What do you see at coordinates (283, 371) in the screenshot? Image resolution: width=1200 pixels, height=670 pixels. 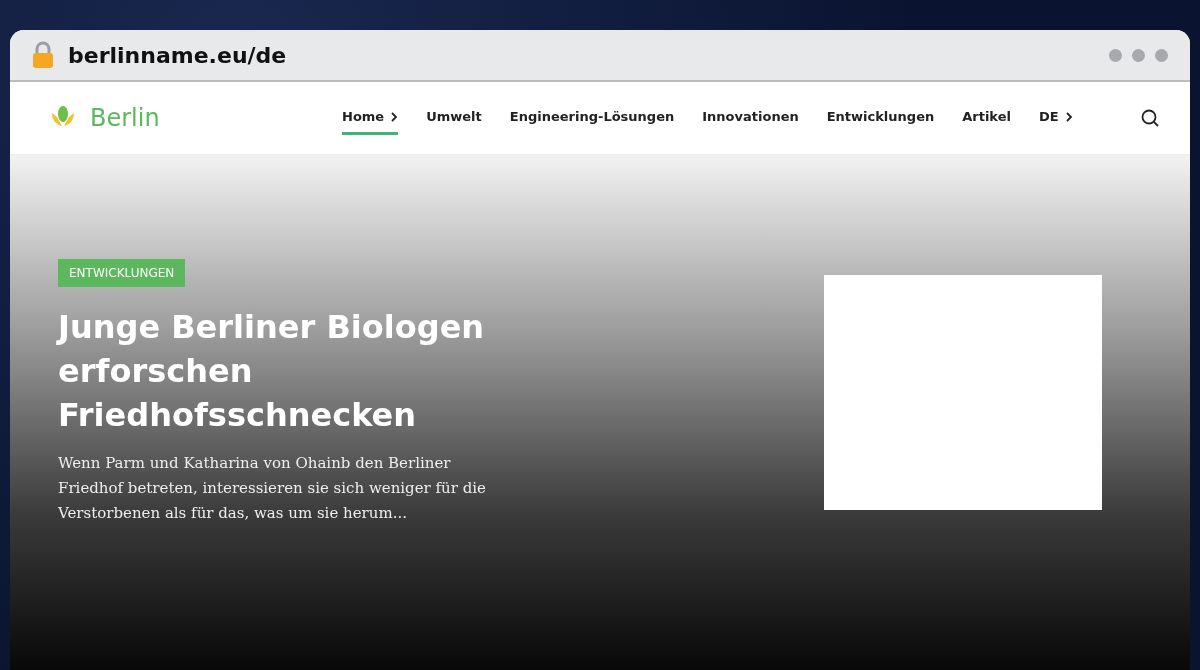 I see `article-title: Junge Berliner Biologen erforschen Friedhofsschnecken` at bounding box center [283, 371].